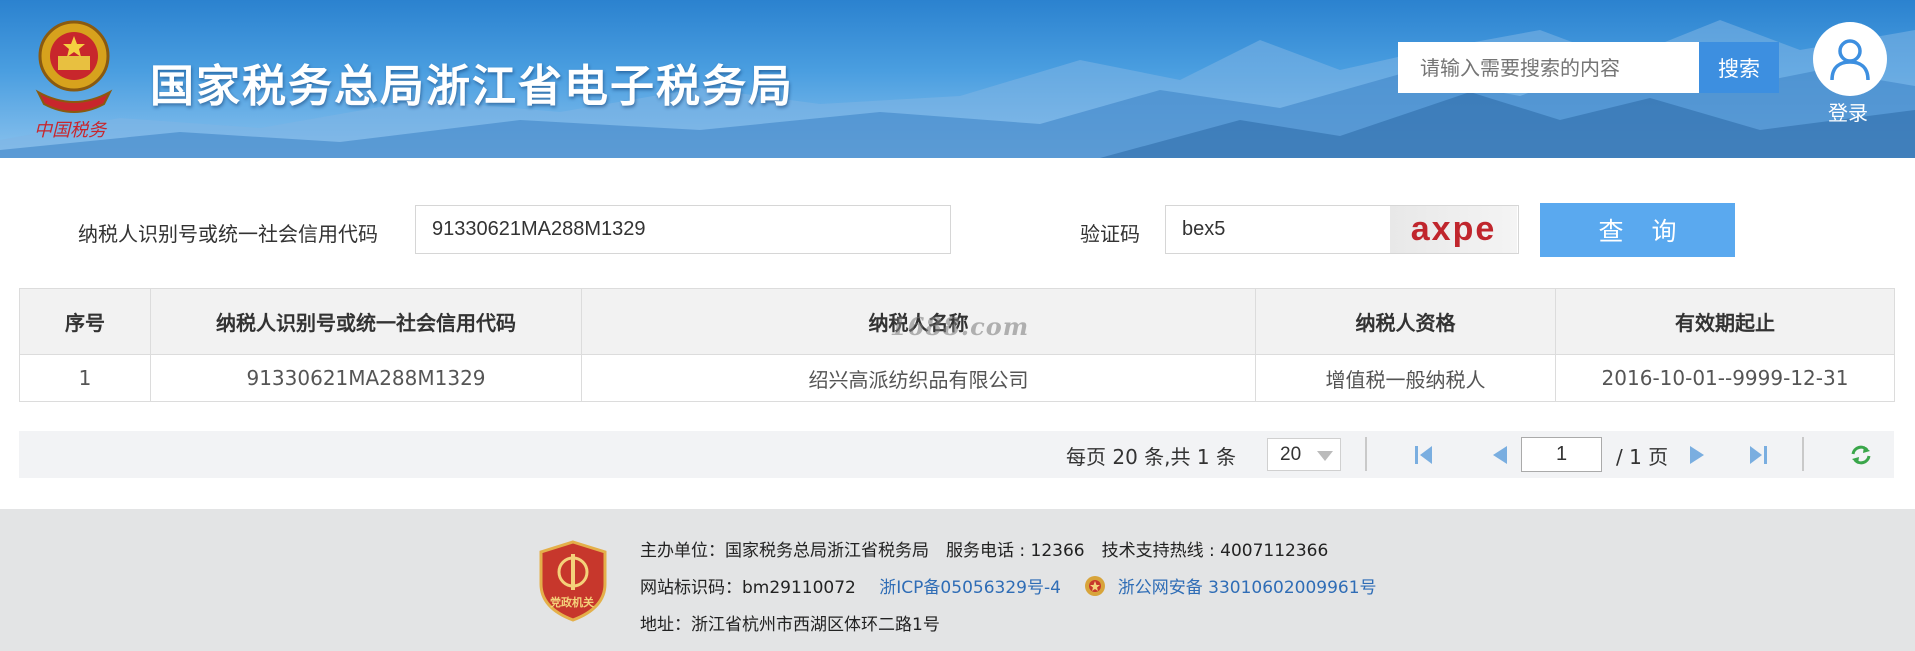  I want to click on user-avatar, so click(1850, 59).